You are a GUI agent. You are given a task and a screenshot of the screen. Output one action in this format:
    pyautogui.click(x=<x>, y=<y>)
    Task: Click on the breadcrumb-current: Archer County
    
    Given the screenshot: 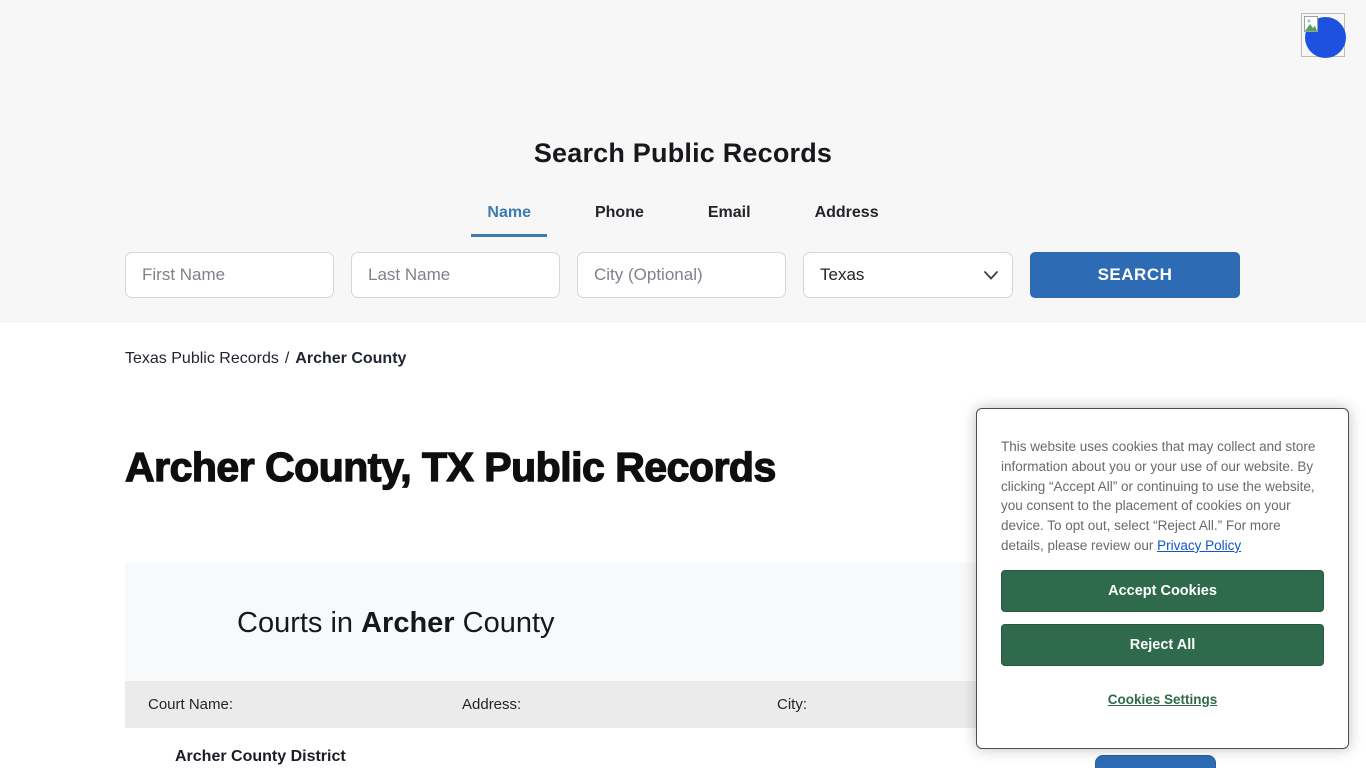 What is the action you would take?
    pyautogui.click(x=351, y=358)
    